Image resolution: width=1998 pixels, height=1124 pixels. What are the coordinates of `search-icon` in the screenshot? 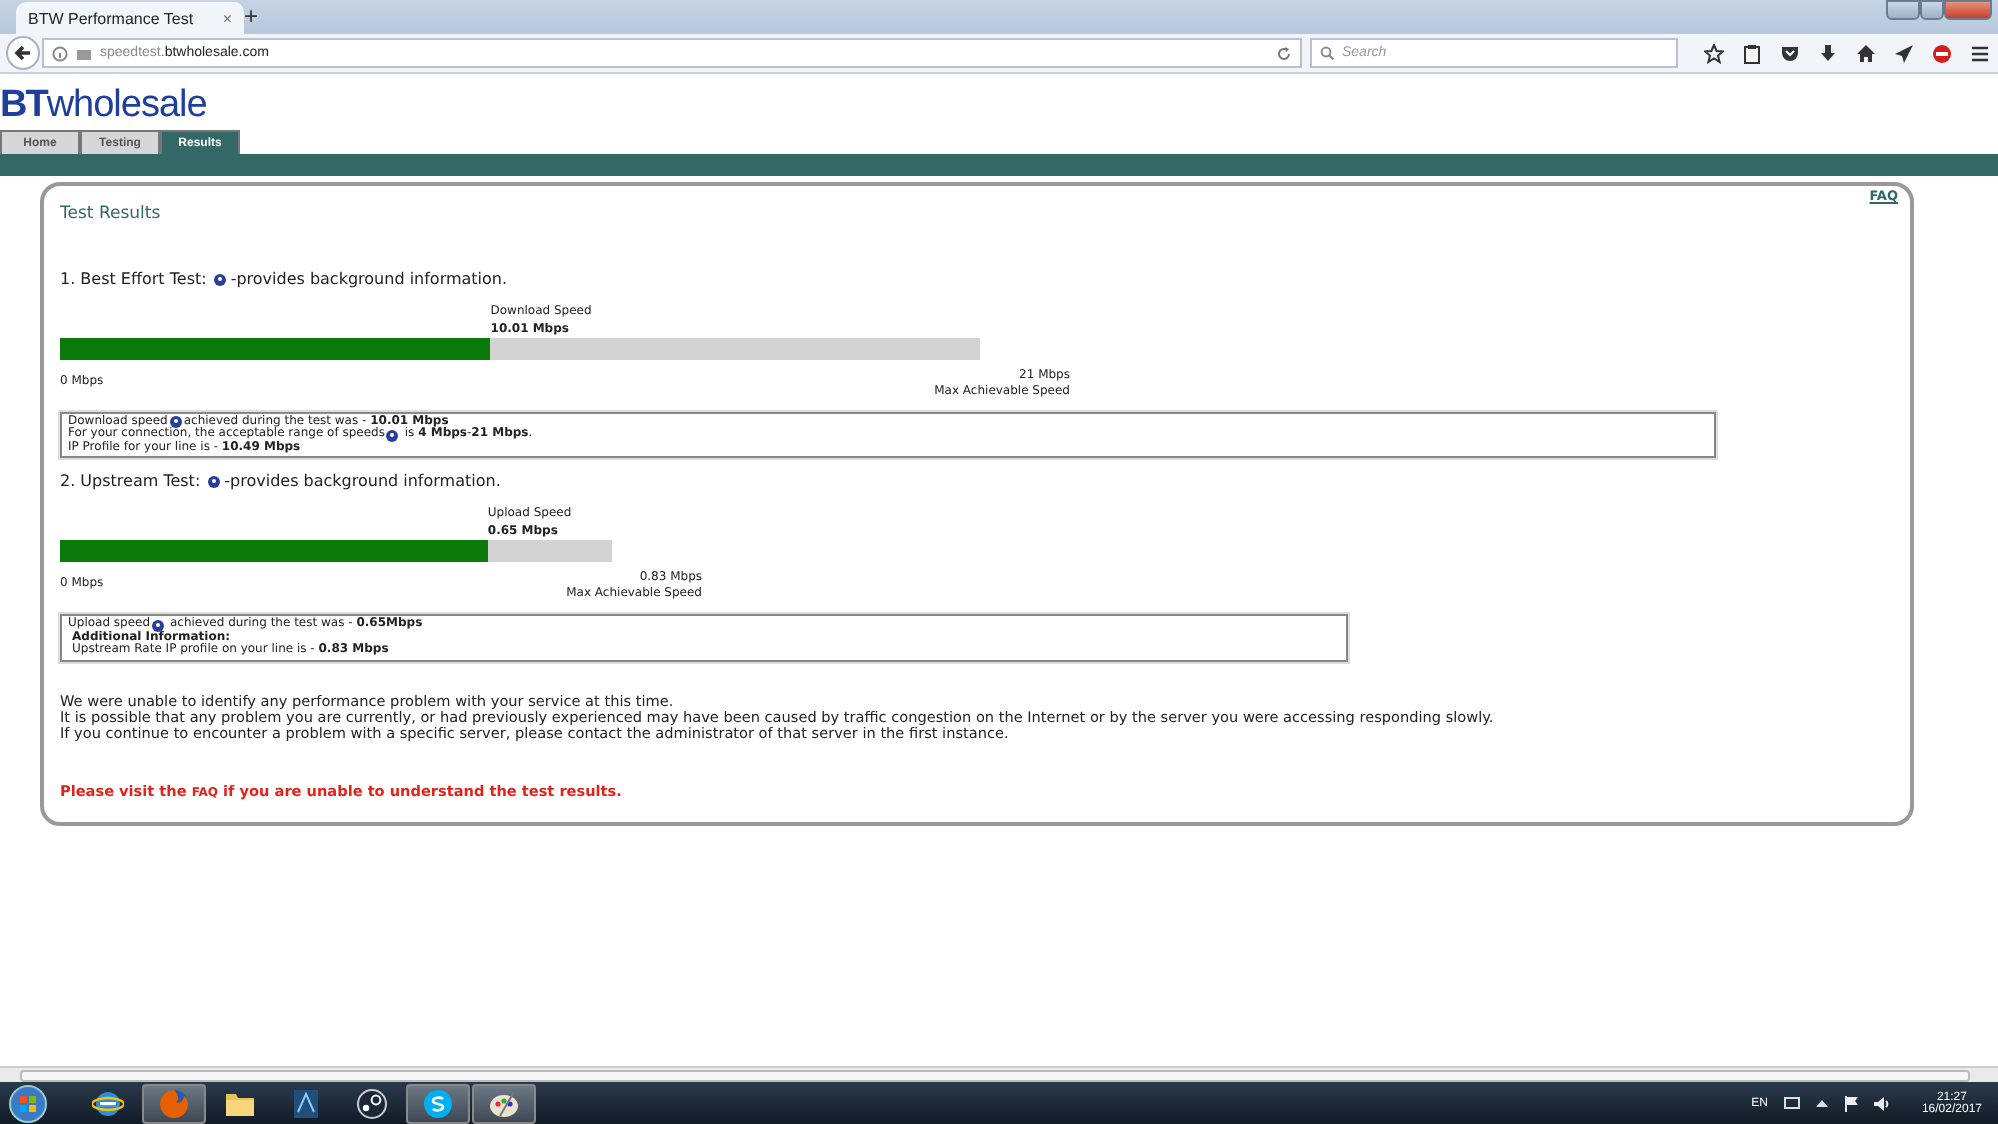 It's located at (1327, 53).